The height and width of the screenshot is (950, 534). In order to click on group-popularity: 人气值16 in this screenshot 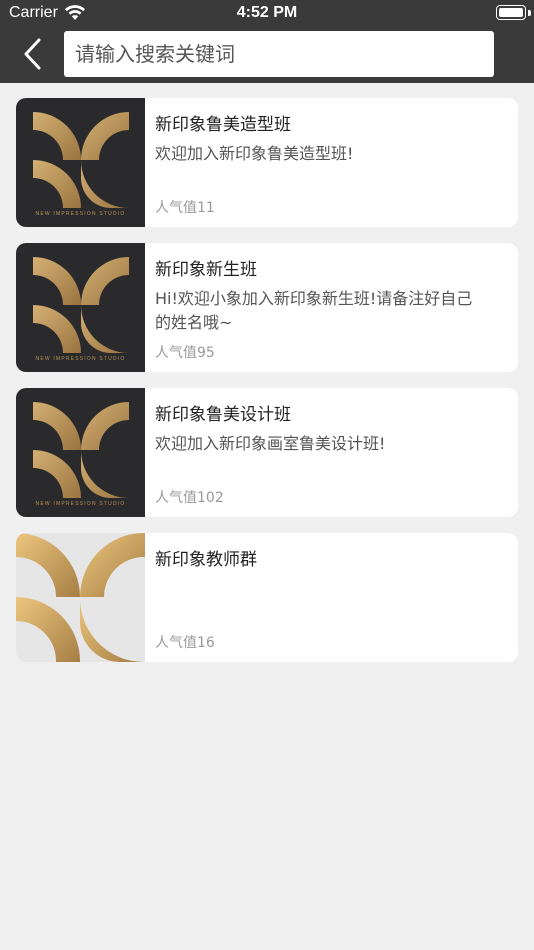, I will do `click(185, 643)`.